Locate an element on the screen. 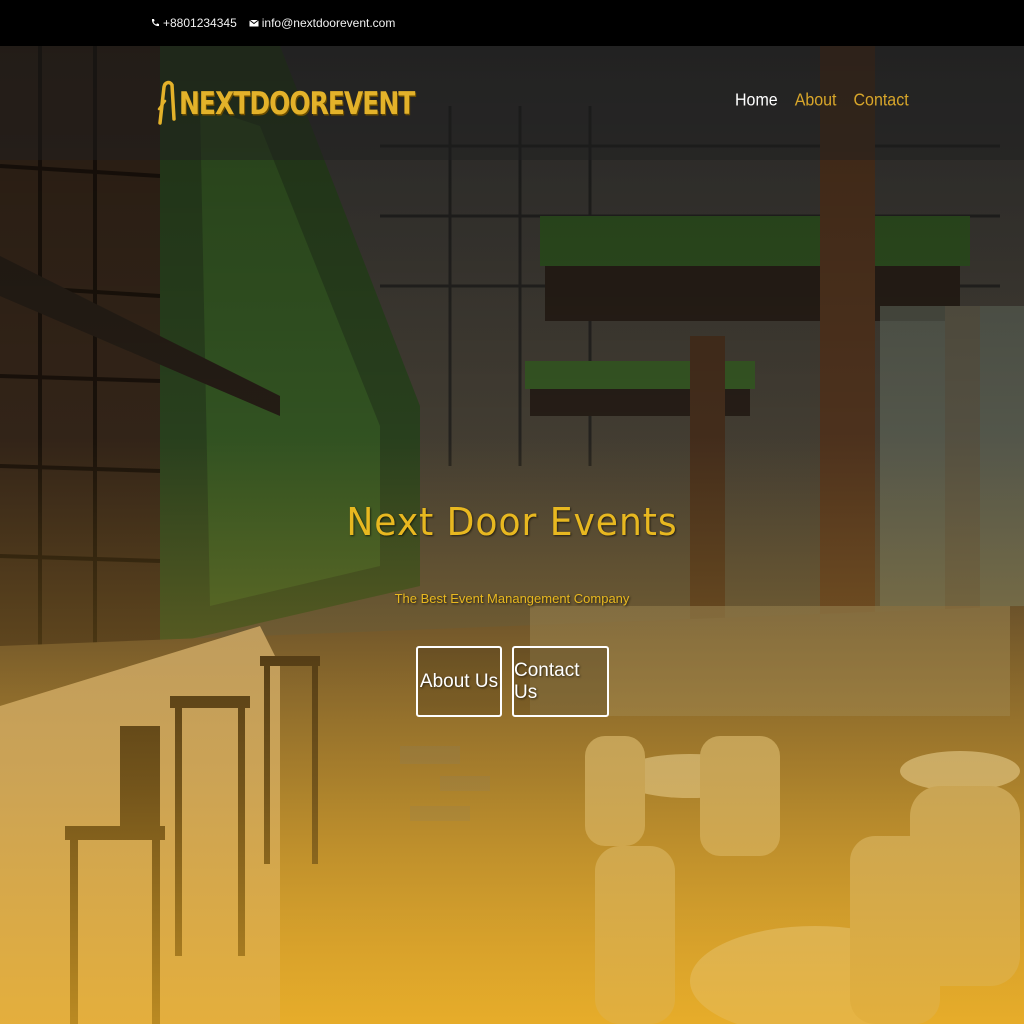 The height and width of the screenshot is (1024, 1024). site-logo: NEXTDOOREVENT is located at coordinates (285, 103).